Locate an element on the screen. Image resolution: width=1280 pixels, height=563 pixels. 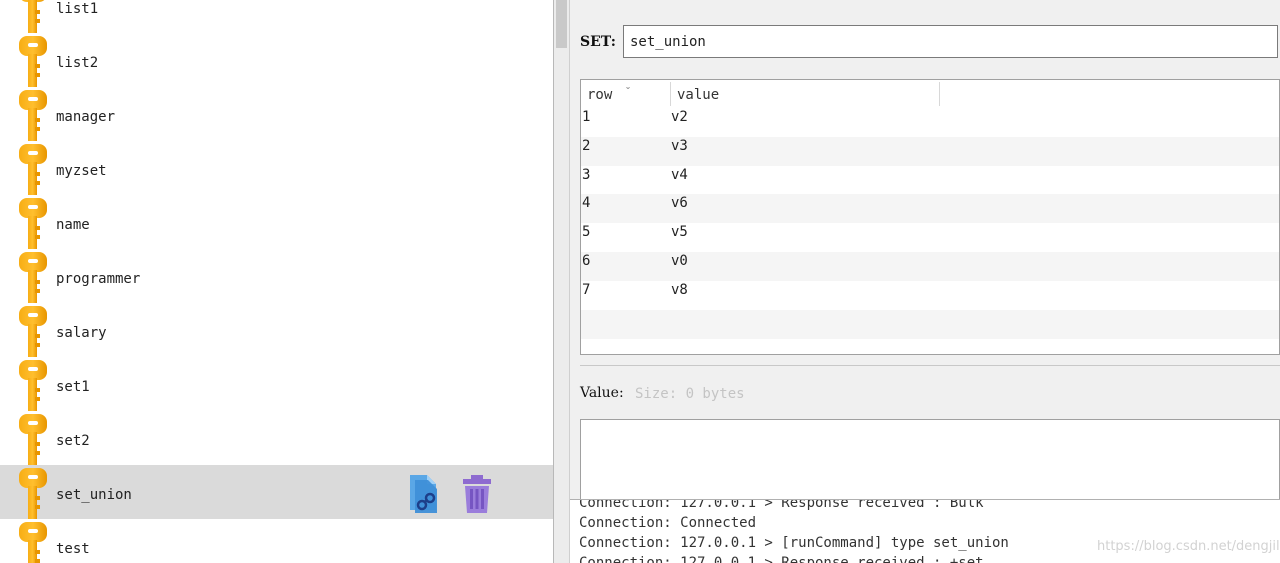
key-tree-item: salary is located at coordinates (276, 330).